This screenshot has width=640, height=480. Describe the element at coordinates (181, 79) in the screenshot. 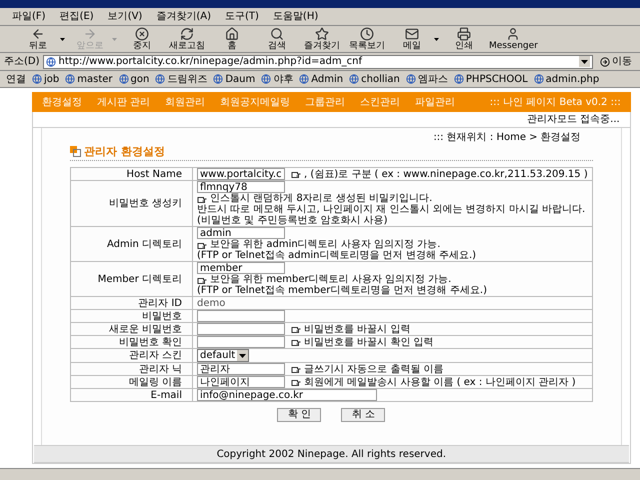

I see `link-item: 드림위즈` at that location.